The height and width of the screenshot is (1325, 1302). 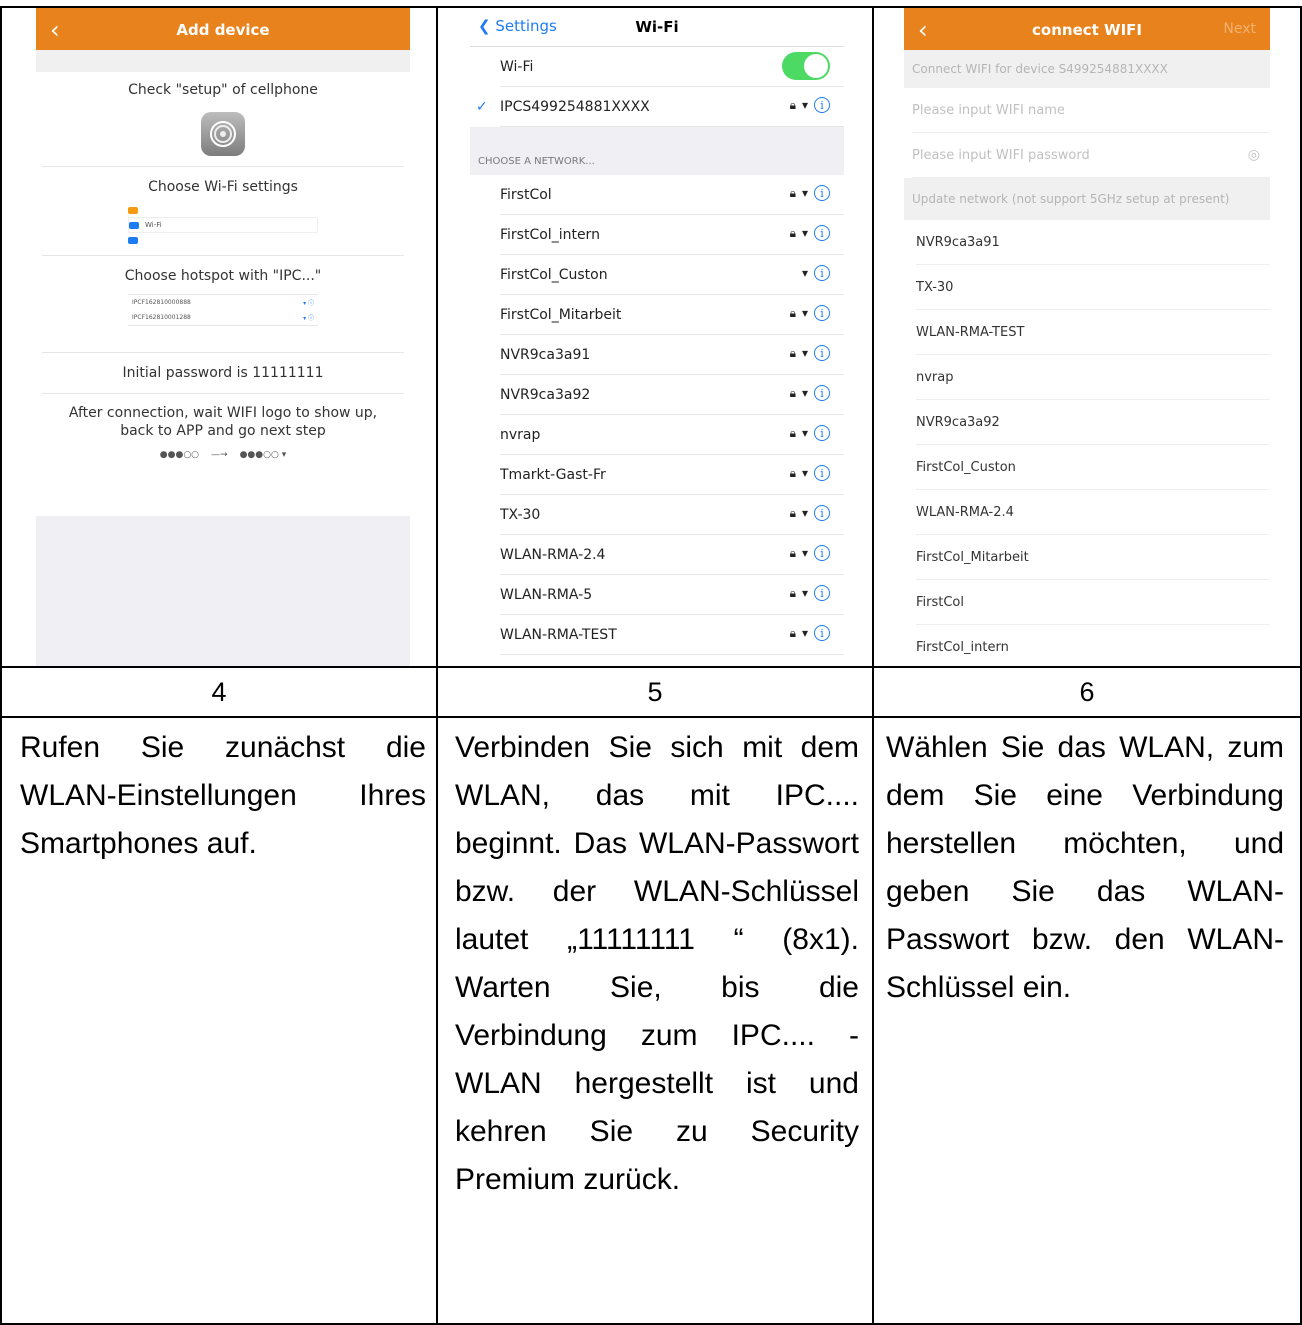 What do you see at coordinates (1093, 377) in the screenshot?
I see `network-row: nvrap` at bounding box center [1093, 377].